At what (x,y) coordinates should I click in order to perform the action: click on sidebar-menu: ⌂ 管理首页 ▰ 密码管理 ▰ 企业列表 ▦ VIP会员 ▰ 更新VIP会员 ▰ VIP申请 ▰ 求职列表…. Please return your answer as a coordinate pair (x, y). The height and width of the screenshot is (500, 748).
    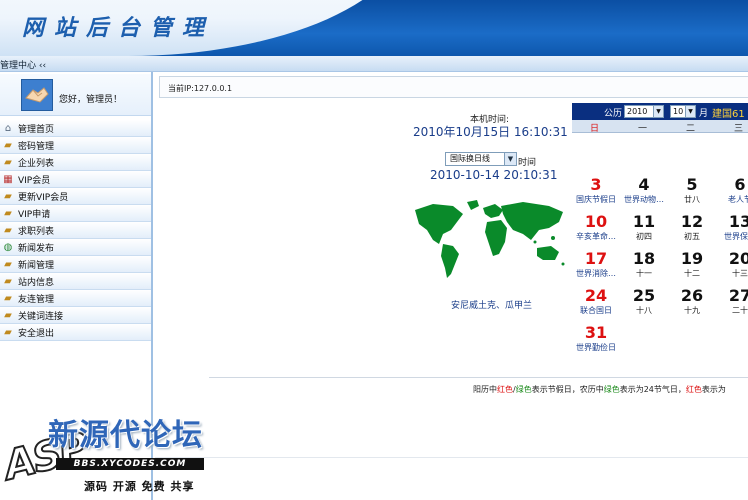
    Looking at the image, I should click on (75, 230).